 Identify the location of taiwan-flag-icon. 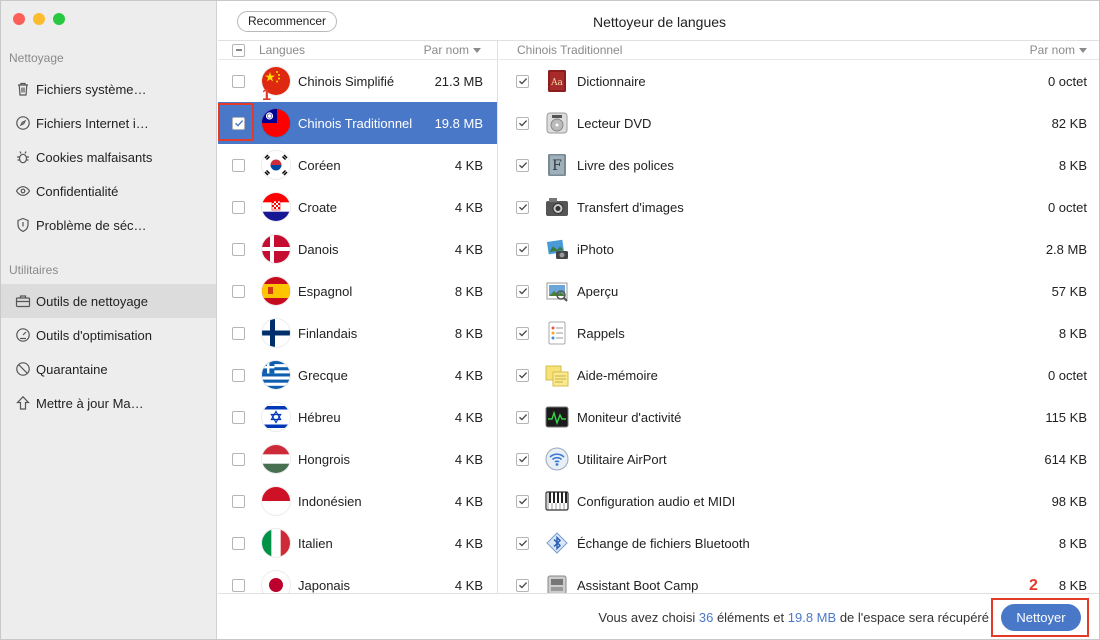
(276, 123).